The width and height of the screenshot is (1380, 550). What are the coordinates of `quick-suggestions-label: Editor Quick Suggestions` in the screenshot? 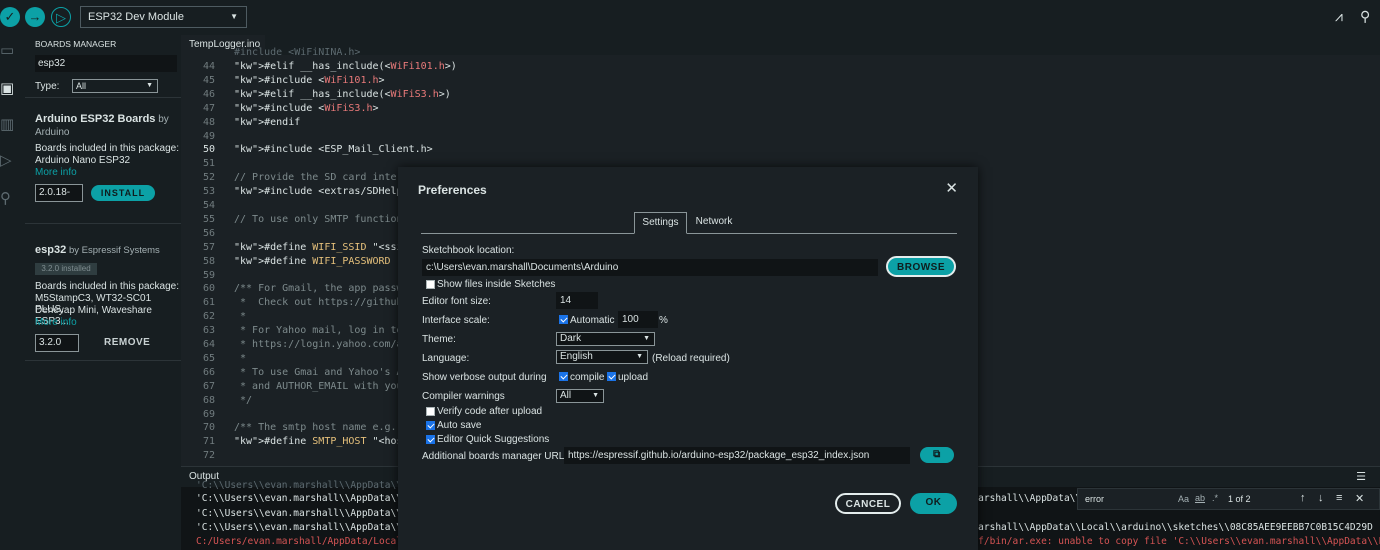 It's located at (493, 439).